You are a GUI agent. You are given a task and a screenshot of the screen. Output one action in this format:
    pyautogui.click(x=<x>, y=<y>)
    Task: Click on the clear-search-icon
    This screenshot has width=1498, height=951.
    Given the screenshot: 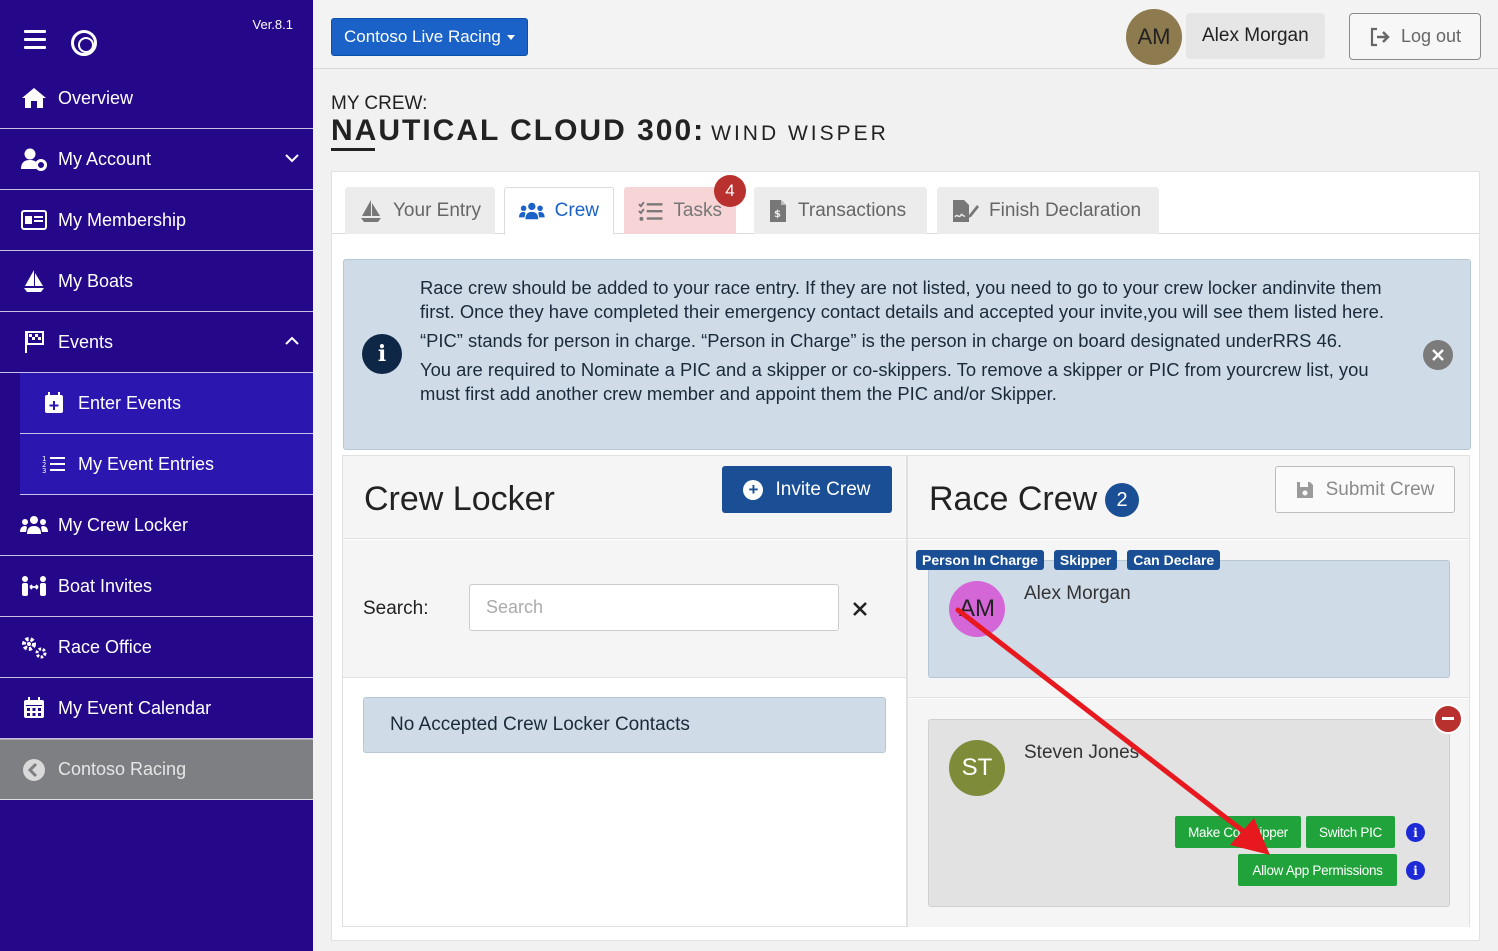 What is the action you would take?
    pyautogui.click(x=860, y=609)
    